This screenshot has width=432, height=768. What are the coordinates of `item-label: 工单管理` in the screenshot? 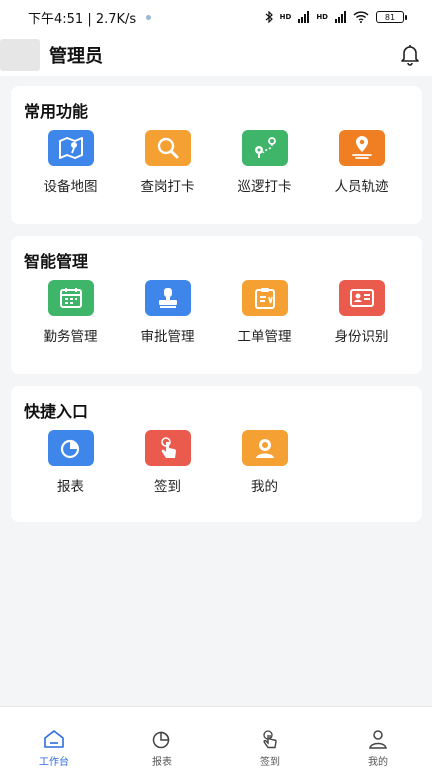 It's located at (264, 337).